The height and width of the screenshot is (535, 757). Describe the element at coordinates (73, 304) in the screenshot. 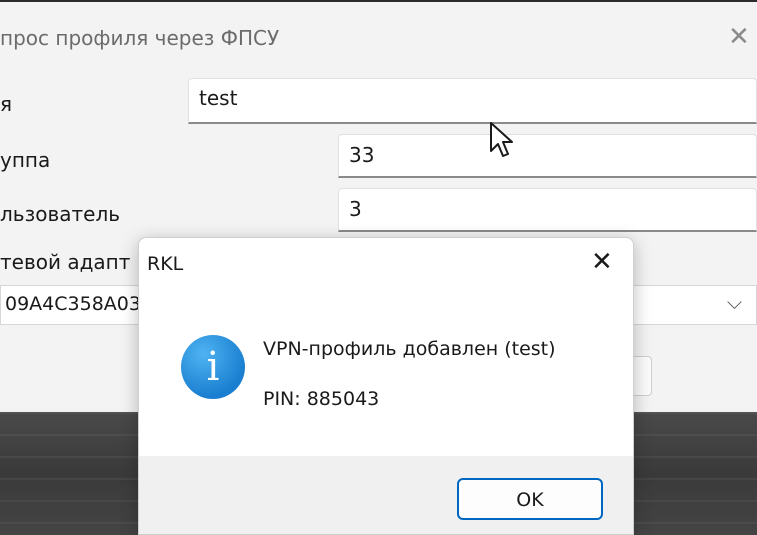

I see `adapter-select-value: 09A4C358A03` at that location.